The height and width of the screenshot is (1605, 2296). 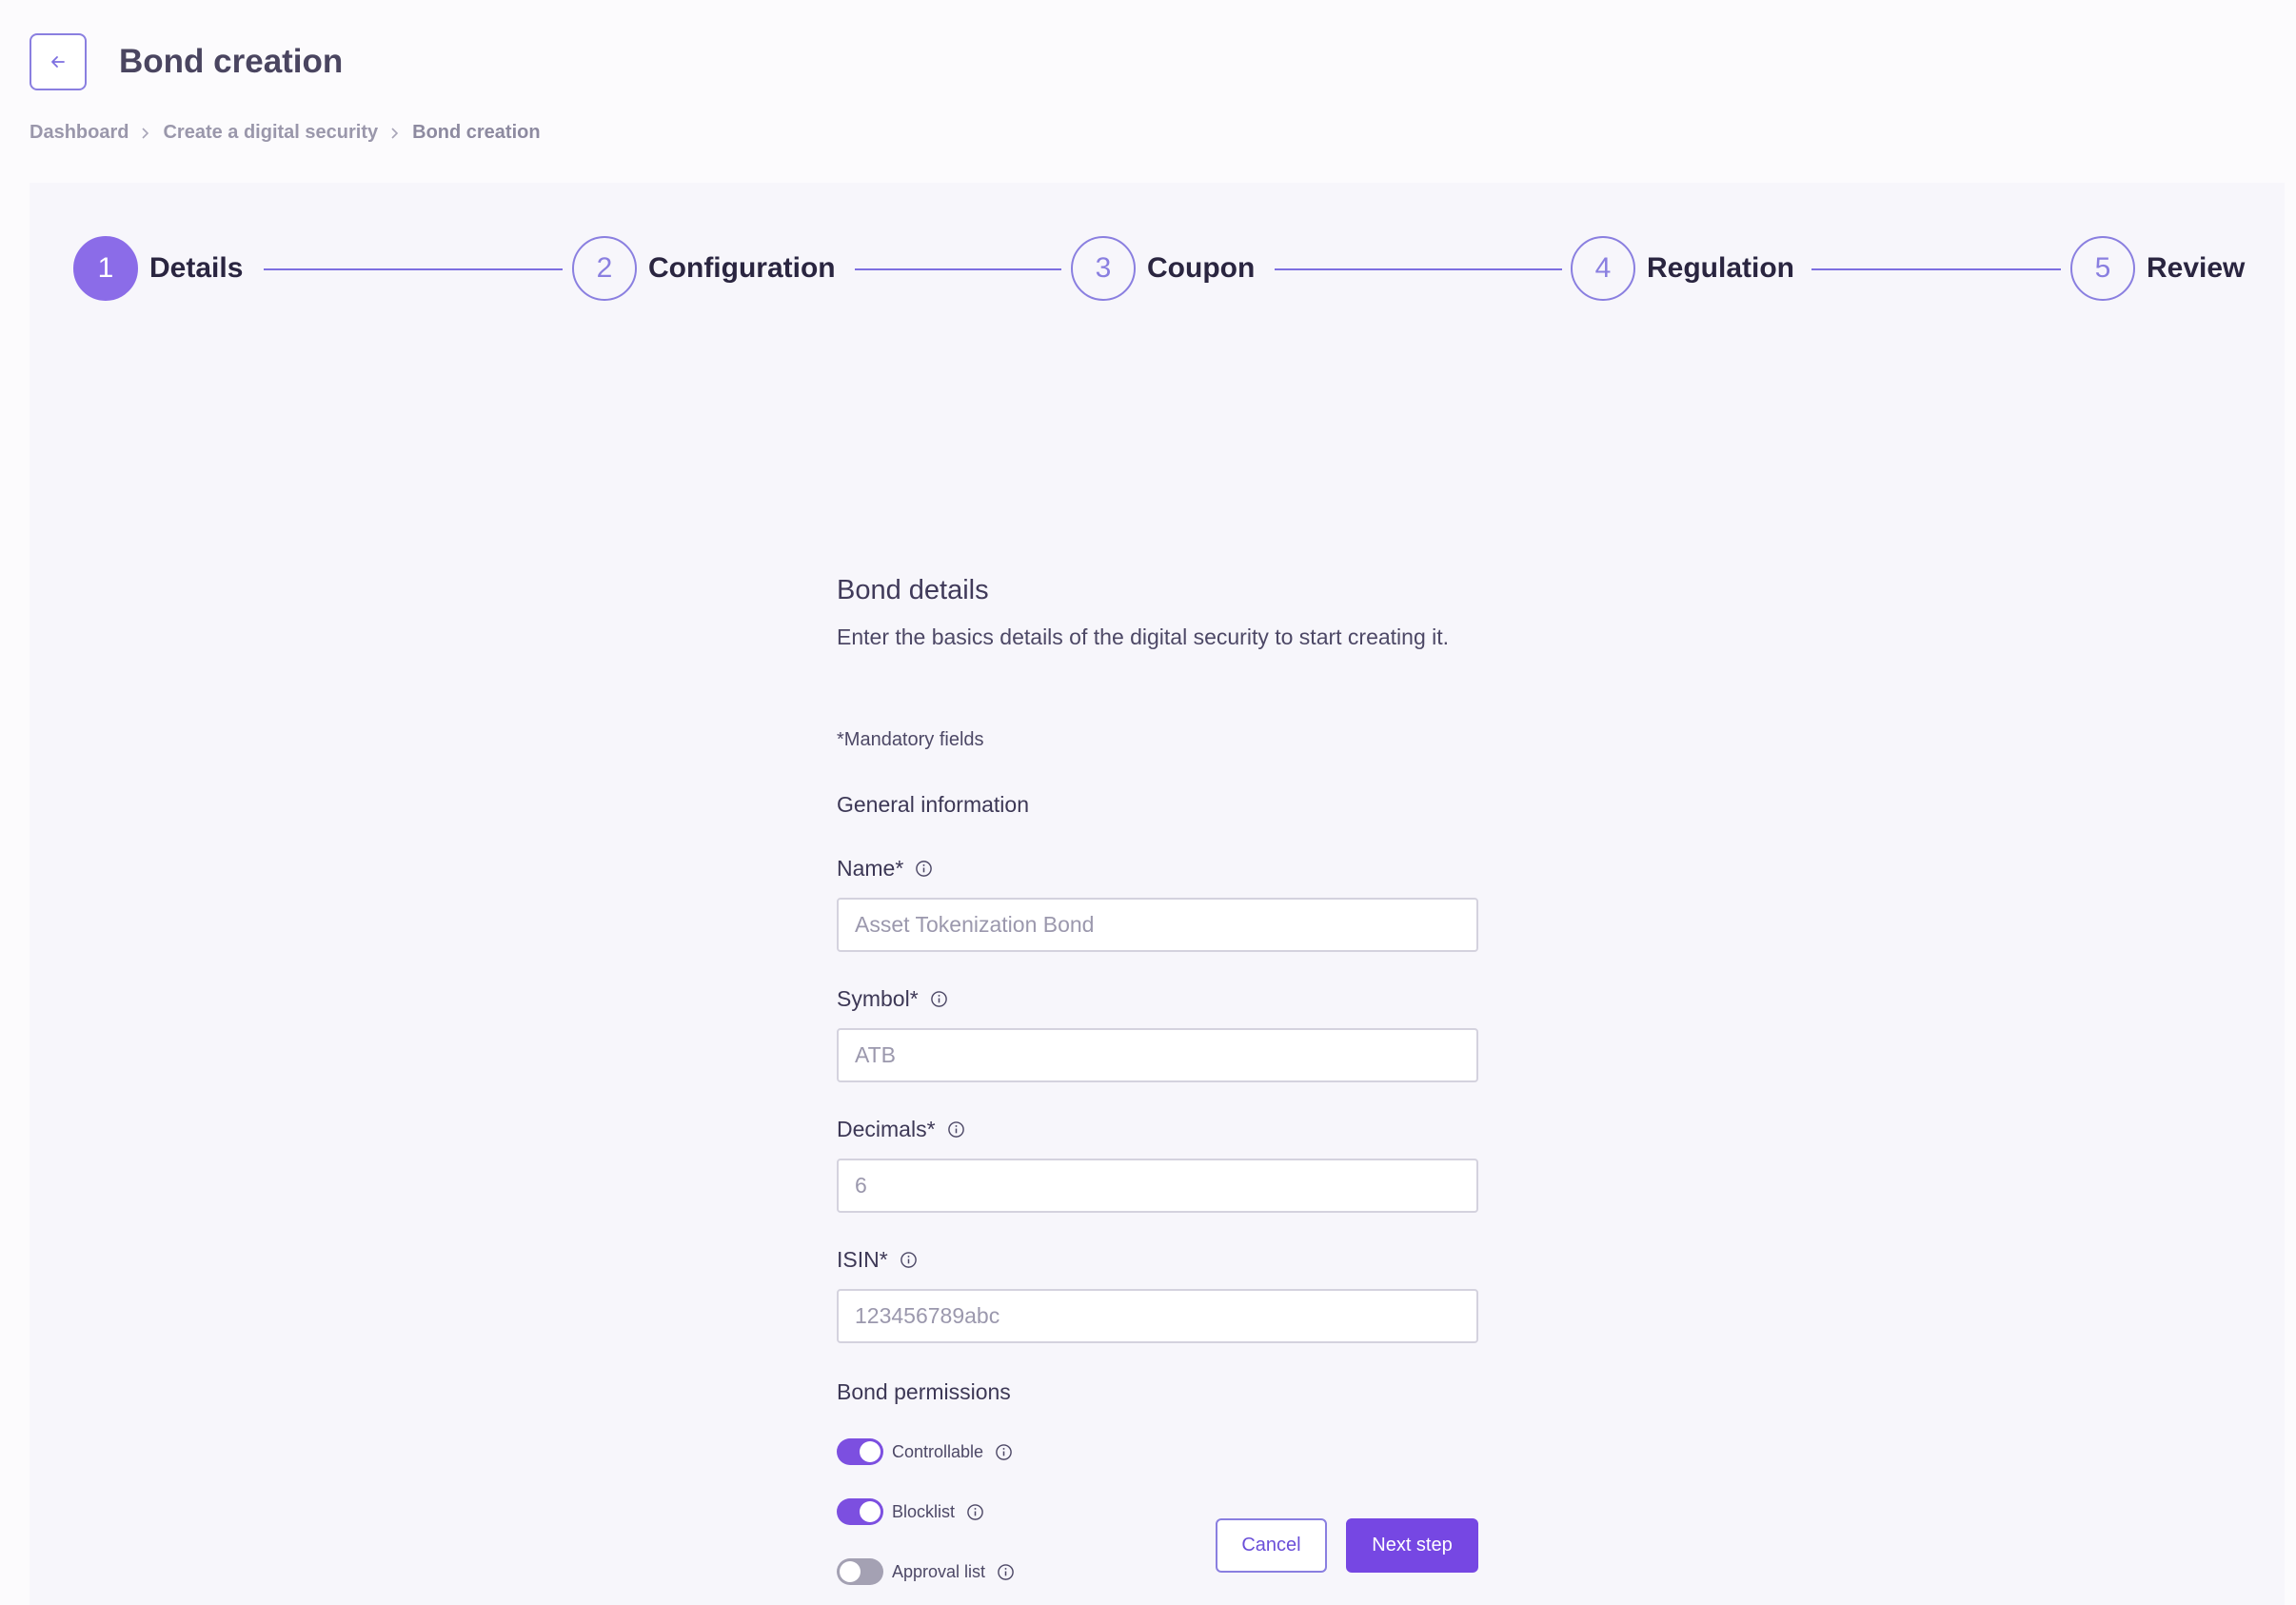 I want to click on step-configuration: 2 Configuration, so click(x=704, y=268).